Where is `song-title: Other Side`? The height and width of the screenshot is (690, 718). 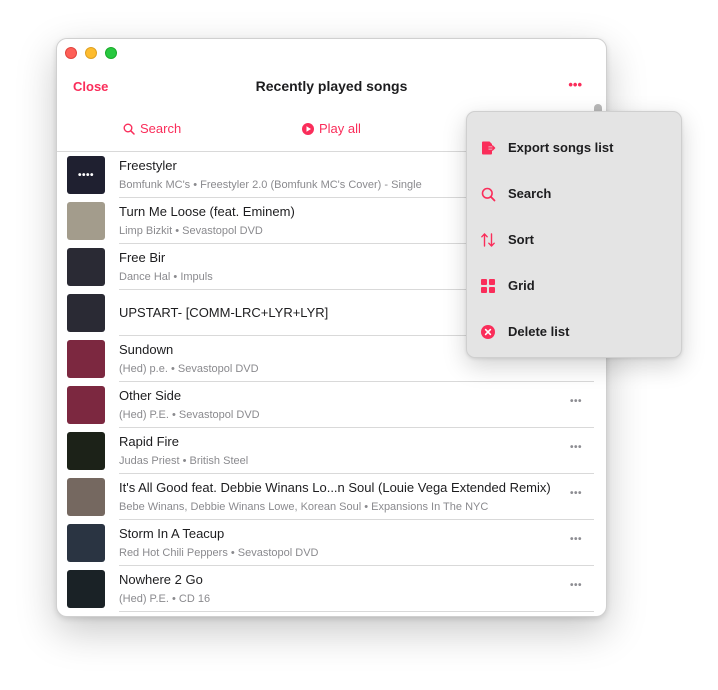 song-title: Other Side is located at coordinates (150, 395).